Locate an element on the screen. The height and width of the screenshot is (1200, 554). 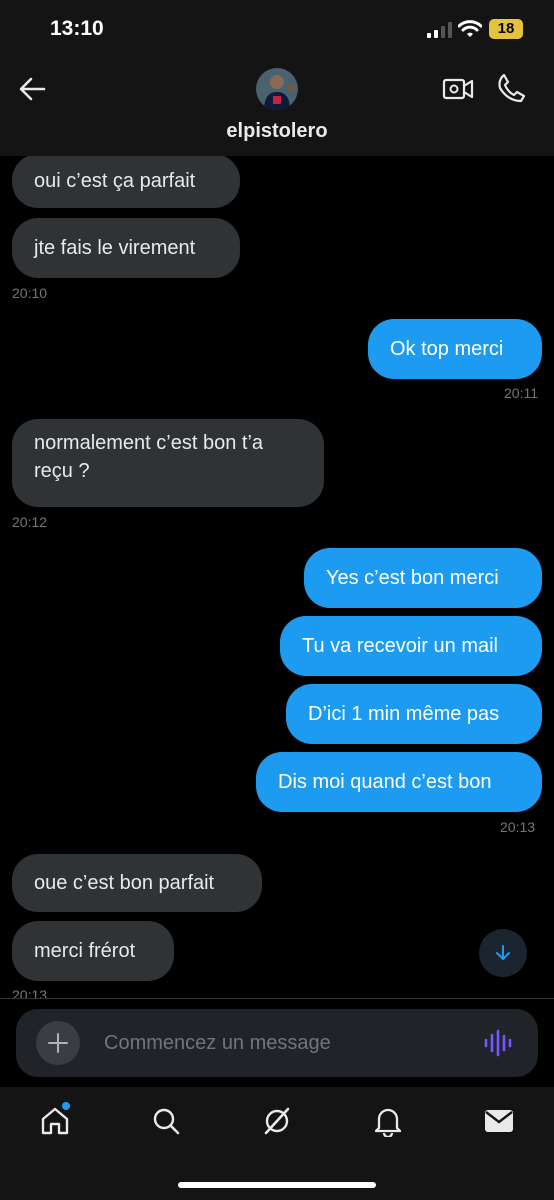
nav-messages is located at coordinates (499, 1121).